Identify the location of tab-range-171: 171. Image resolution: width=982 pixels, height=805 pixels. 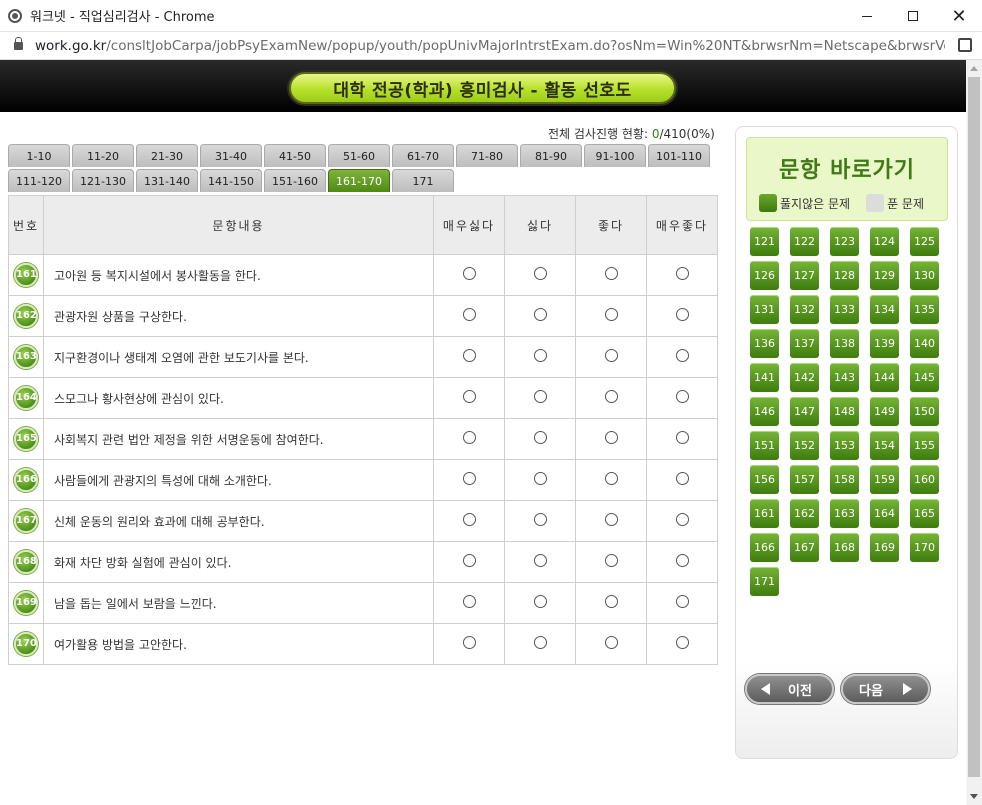
(423, 180).